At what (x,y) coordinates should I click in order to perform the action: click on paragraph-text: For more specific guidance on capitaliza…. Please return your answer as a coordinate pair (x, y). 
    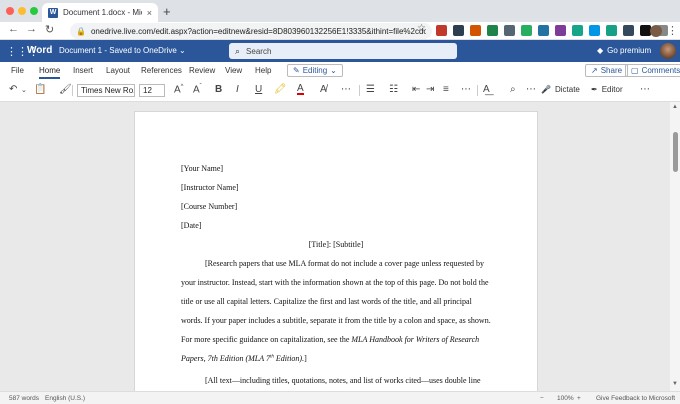
    Looking at the image, I should click on (266, 339).